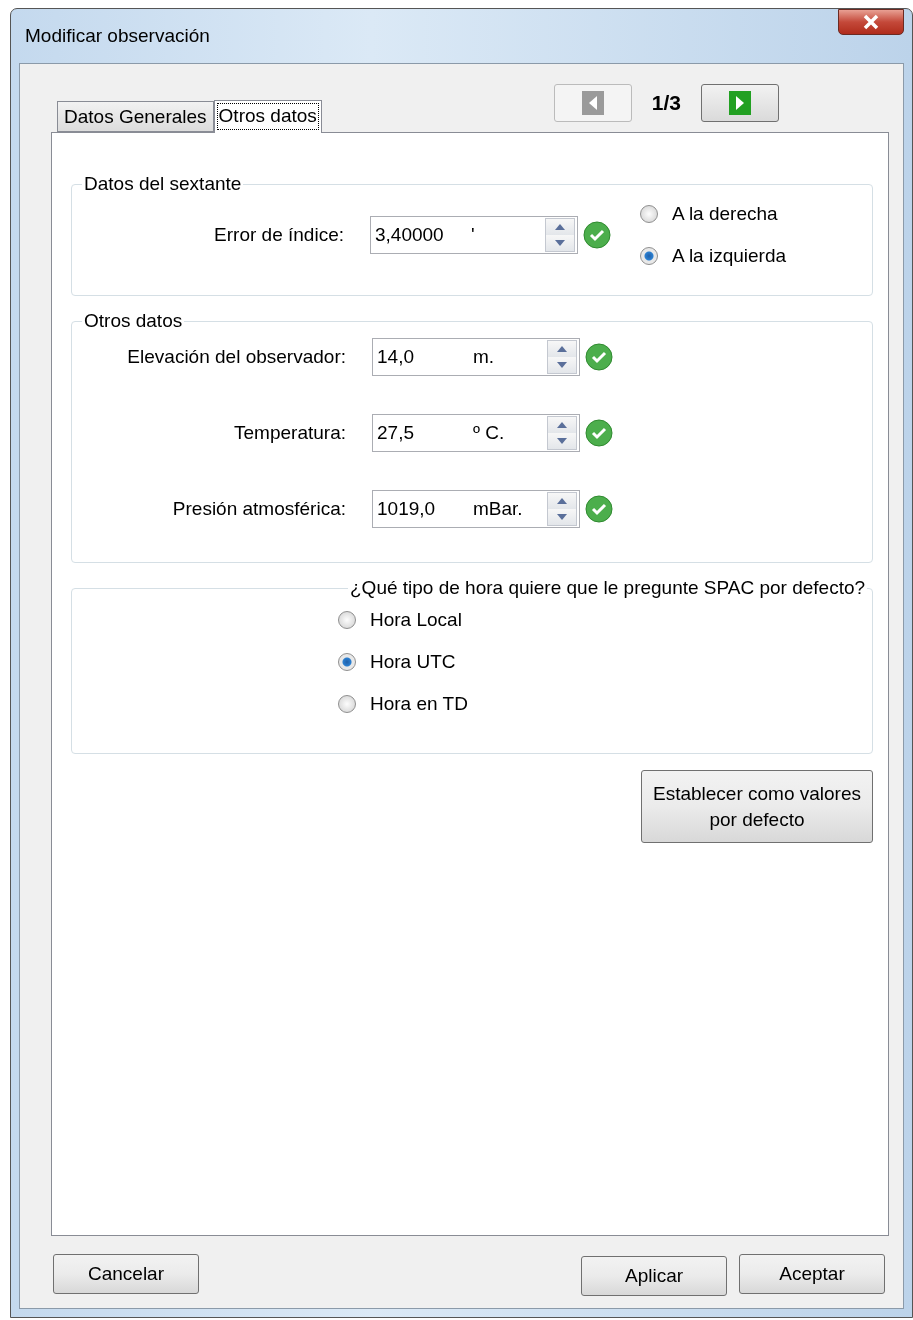 The width and height of the screenshot is (913, 1320). What do you see at coordinates (279, 235) in the screenshot?
I see `field-label: Error de índice:` at bounding box center [279, 235].